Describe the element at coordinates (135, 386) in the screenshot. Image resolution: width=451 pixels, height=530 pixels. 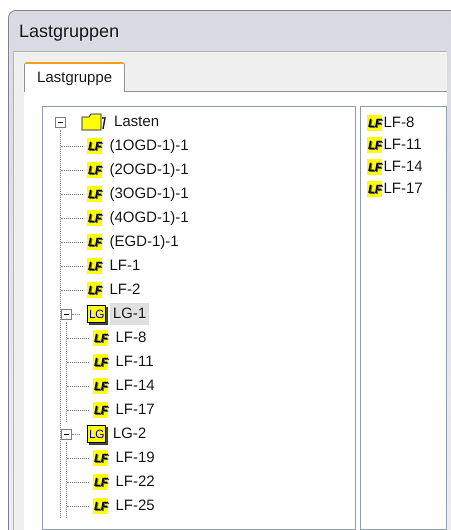
I see `tree-item: LF-14` at that location.